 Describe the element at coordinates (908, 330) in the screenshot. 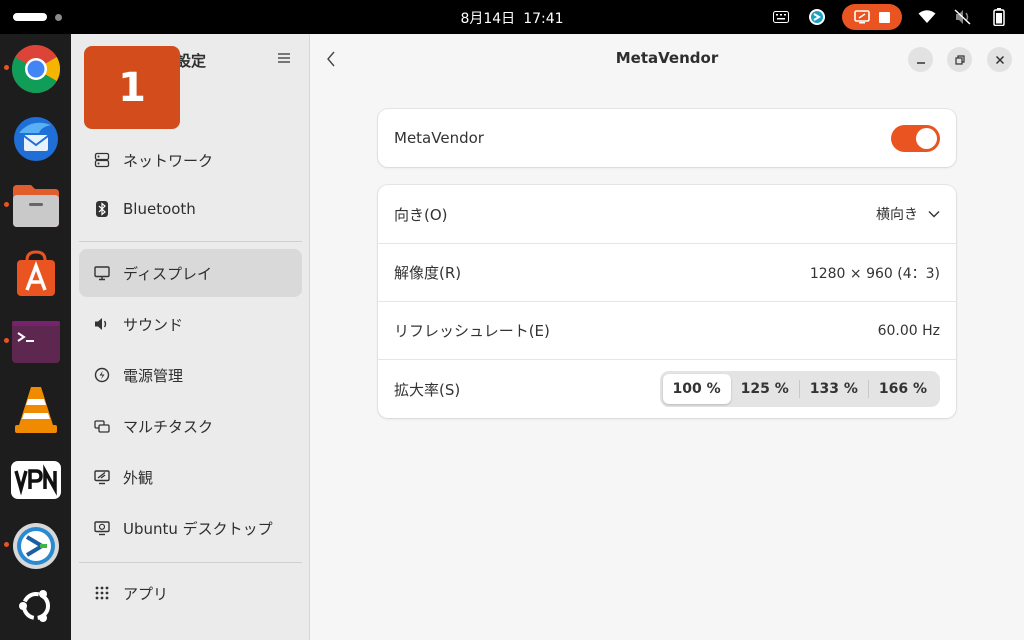

I see `refresh-rate-value: 60.00 Hz` at that location.